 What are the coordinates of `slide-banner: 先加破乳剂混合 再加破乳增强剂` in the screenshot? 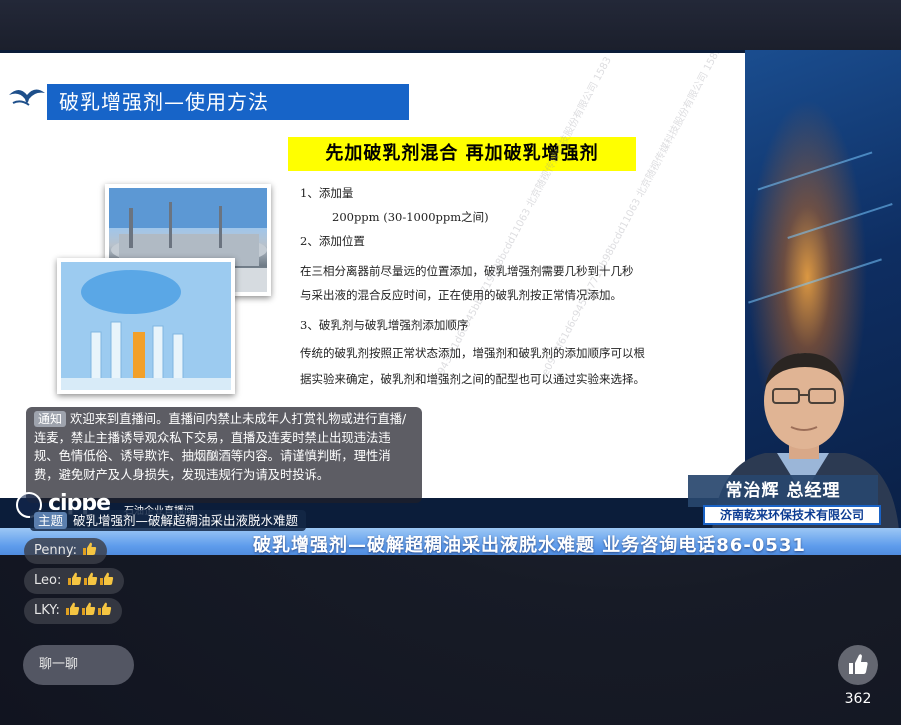 It's located at (462, 154).